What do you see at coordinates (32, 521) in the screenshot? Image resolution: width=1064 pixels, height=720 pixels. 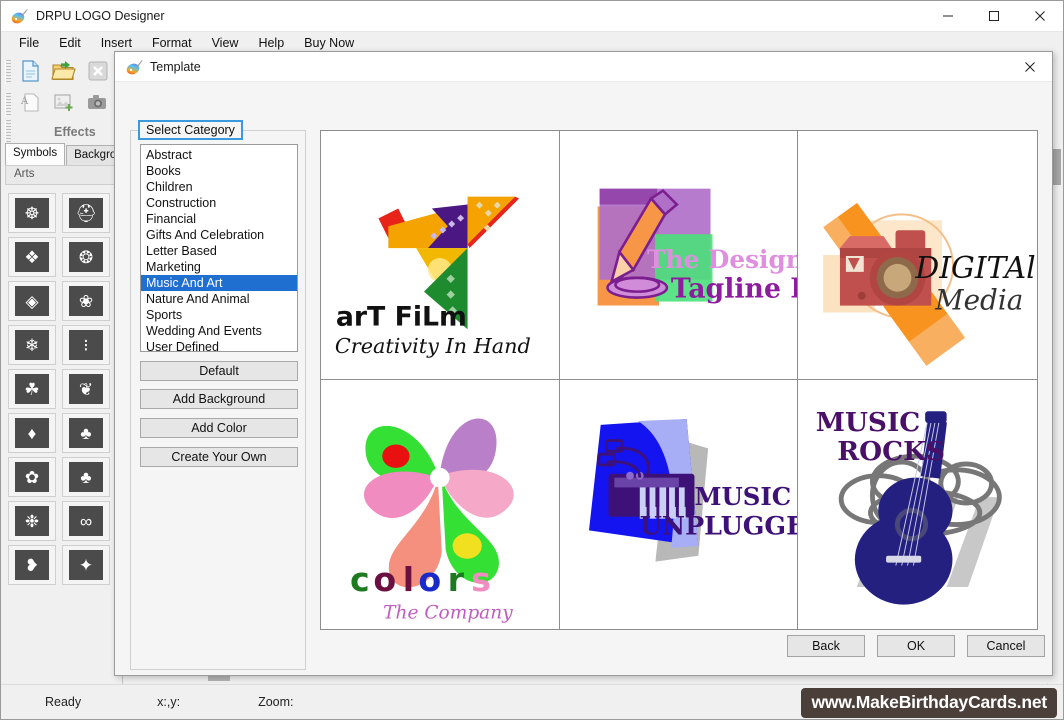 I see `symbol-item: ❉` at bounding box center [32, 521].